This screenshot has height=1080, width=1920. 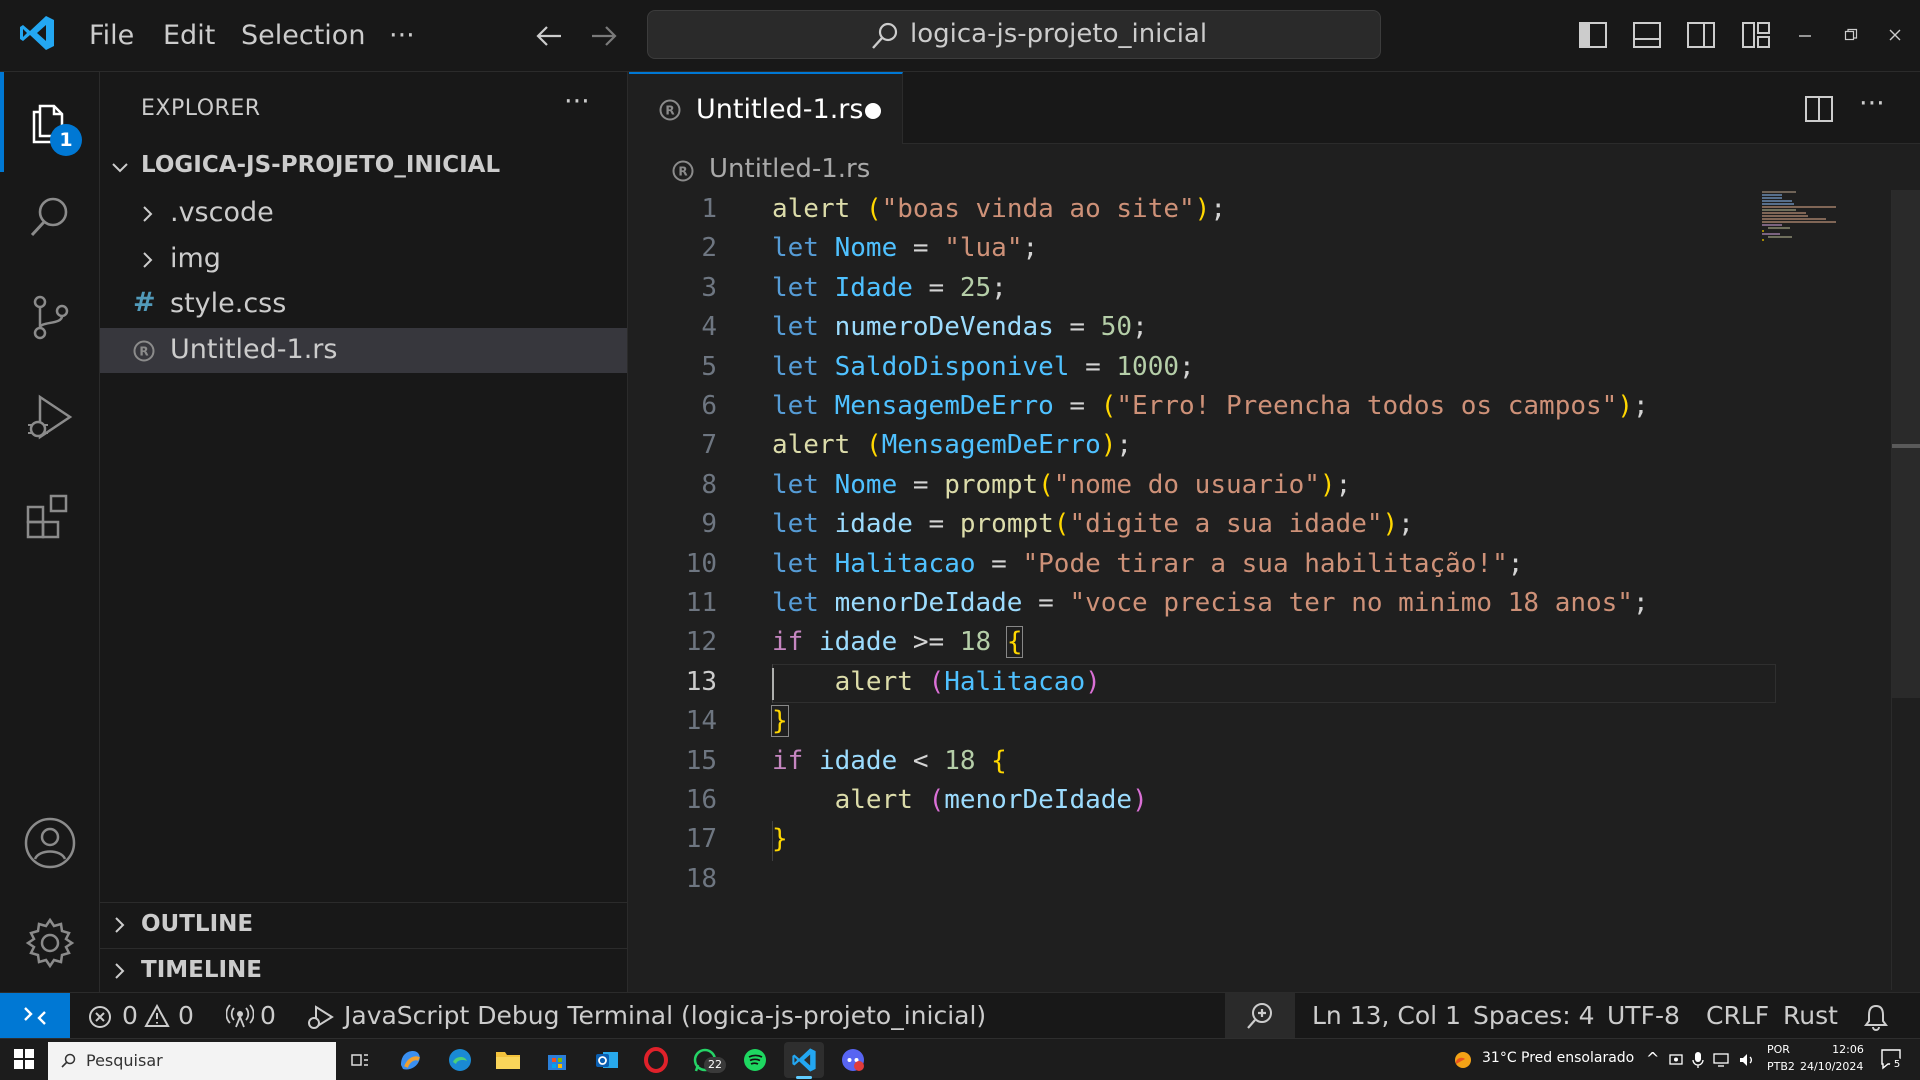 I want to click on bell-icon, so click(x=1876, y=1017).